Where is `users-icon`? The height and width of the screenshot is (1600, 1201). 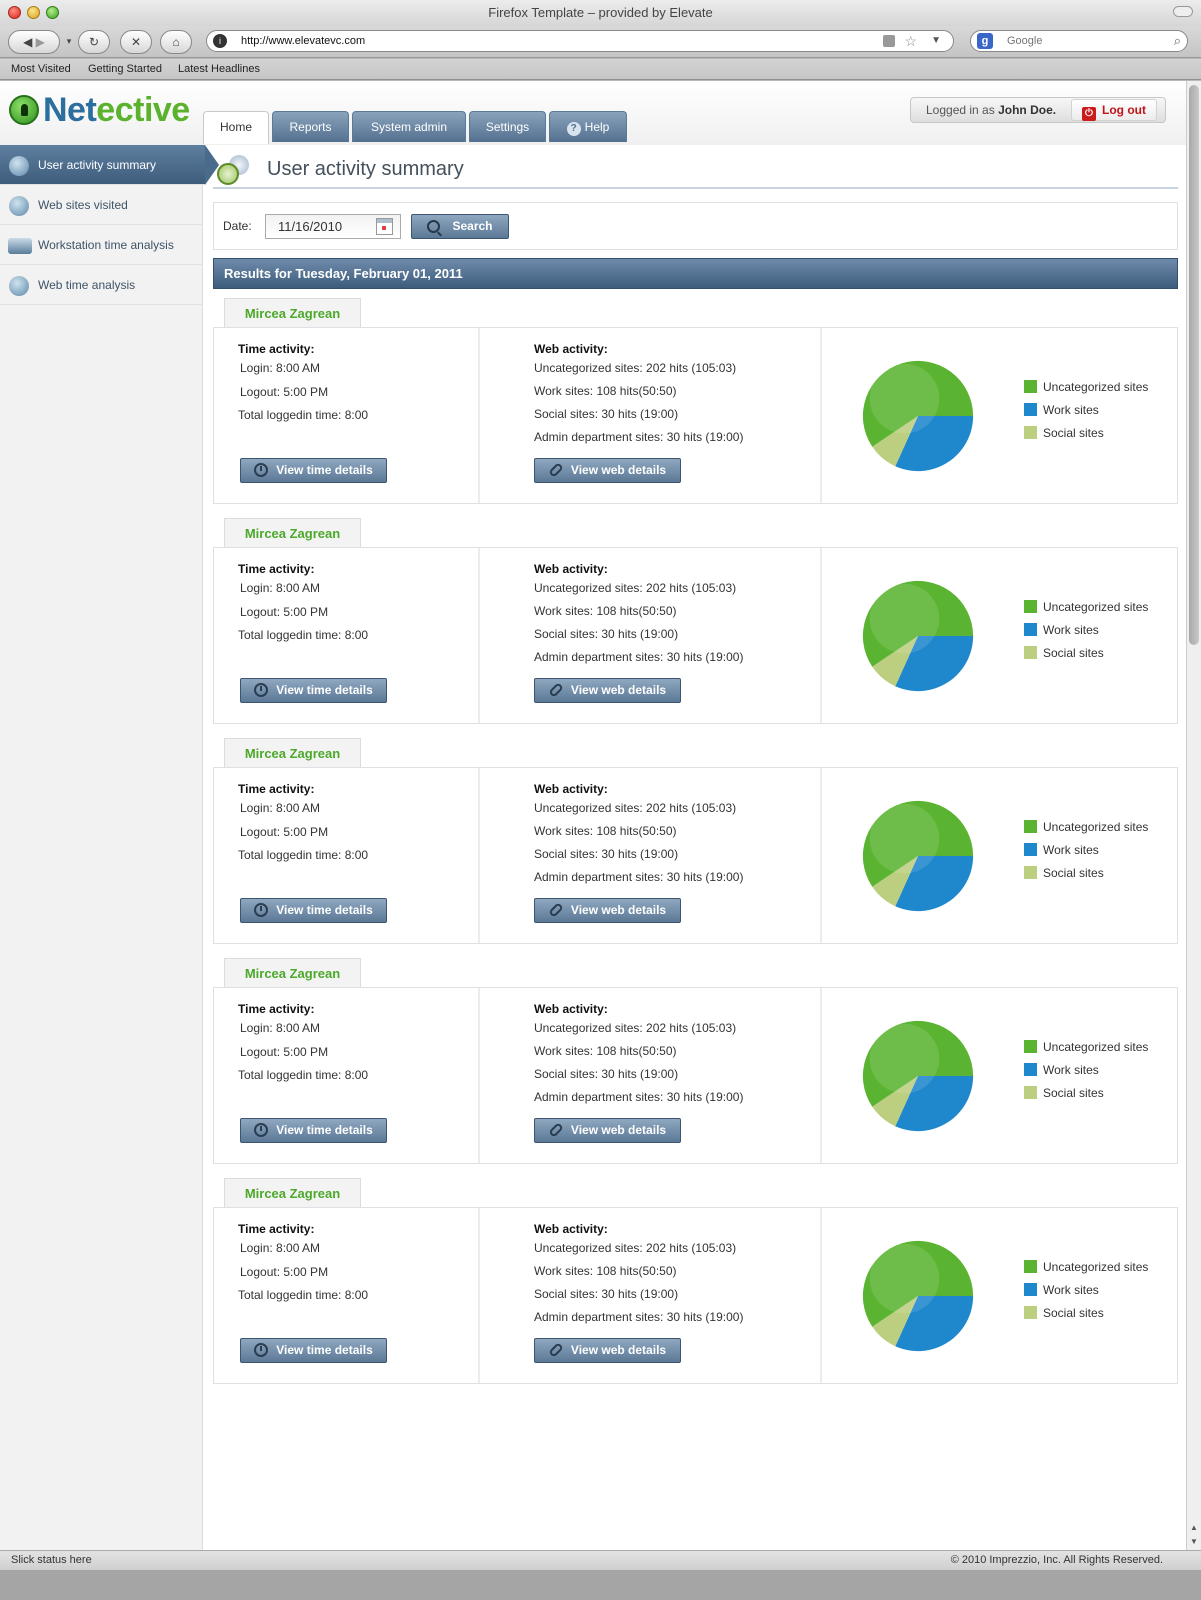
users-icon is located at coordinates (19, 166).